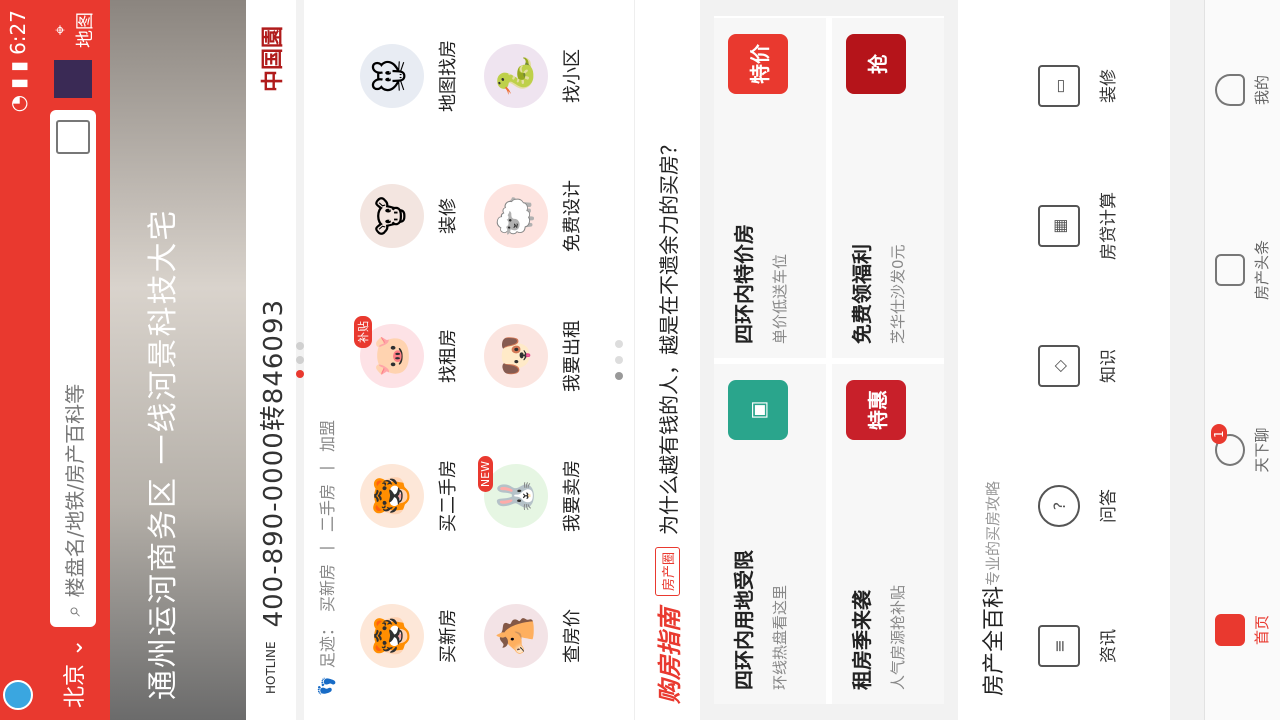  What do you see at coordinates (1229, 630) in the screenshot?
I see `home-icon` at bounding box center [1229, 630].